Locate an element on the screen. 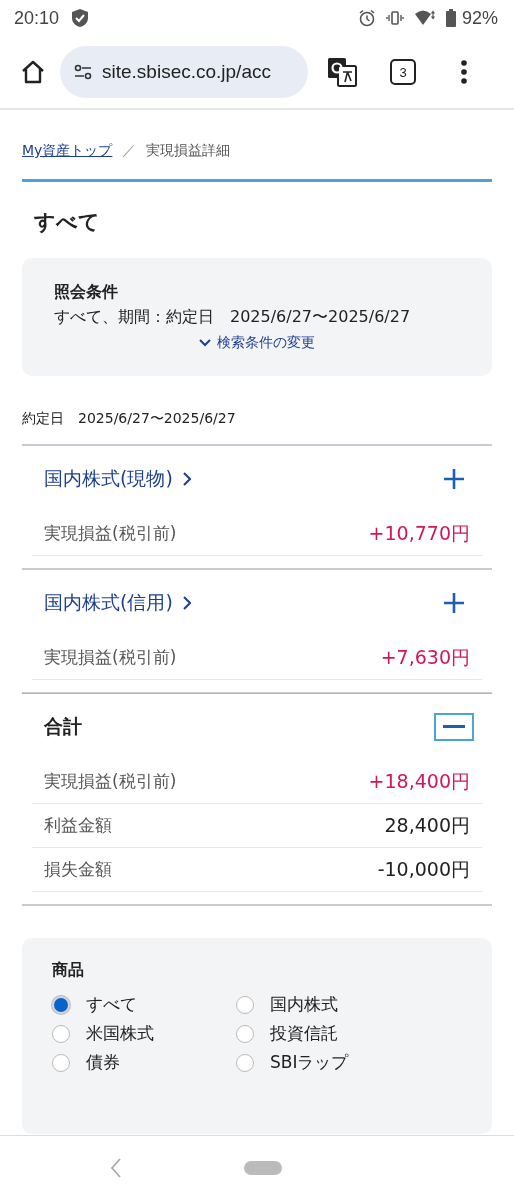 The width and height of the screenshot is (514, 1200). vibrate-icon is located at coordinates (394, 18).